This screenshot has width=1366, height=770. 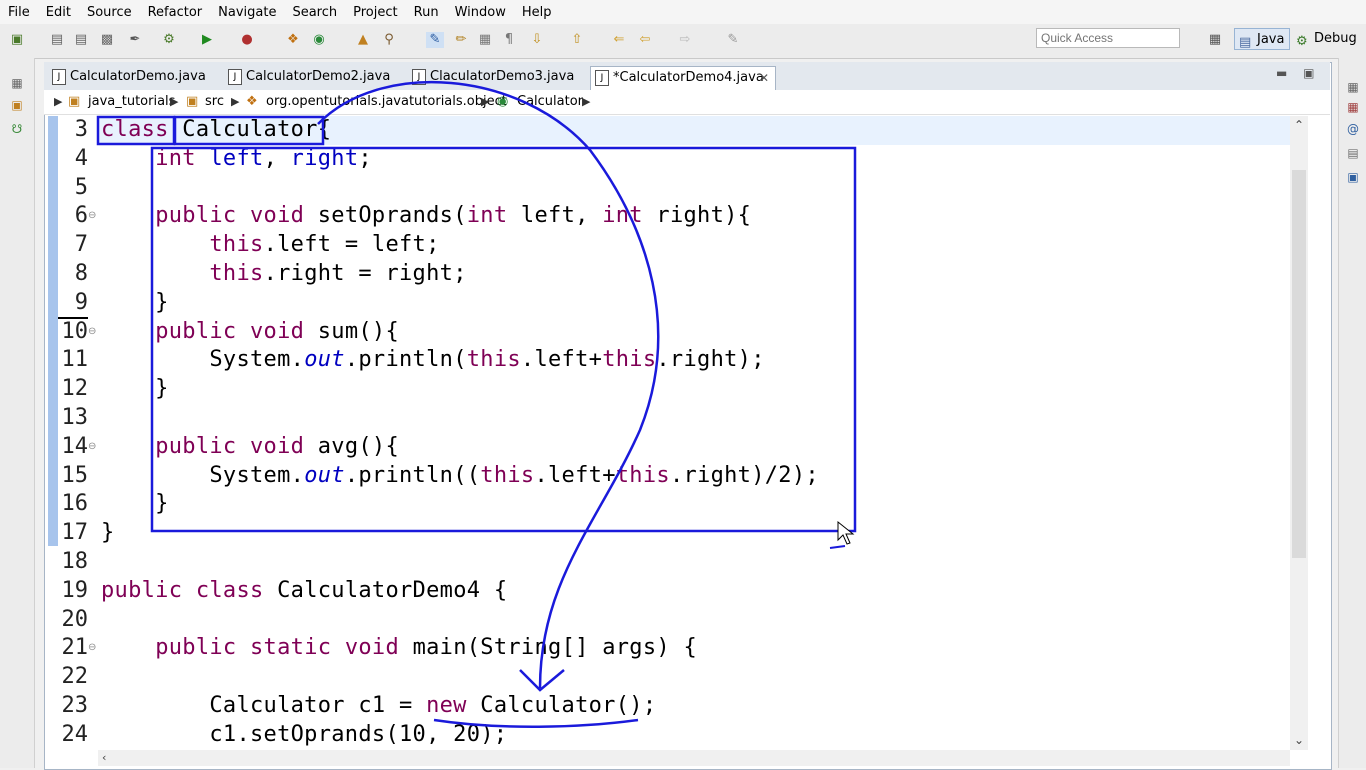 What do you see at coordinates (1262, 39) in the screenshot?
I see `java-perspective-button: ▤ Java` at bounding box center [1262, 39].